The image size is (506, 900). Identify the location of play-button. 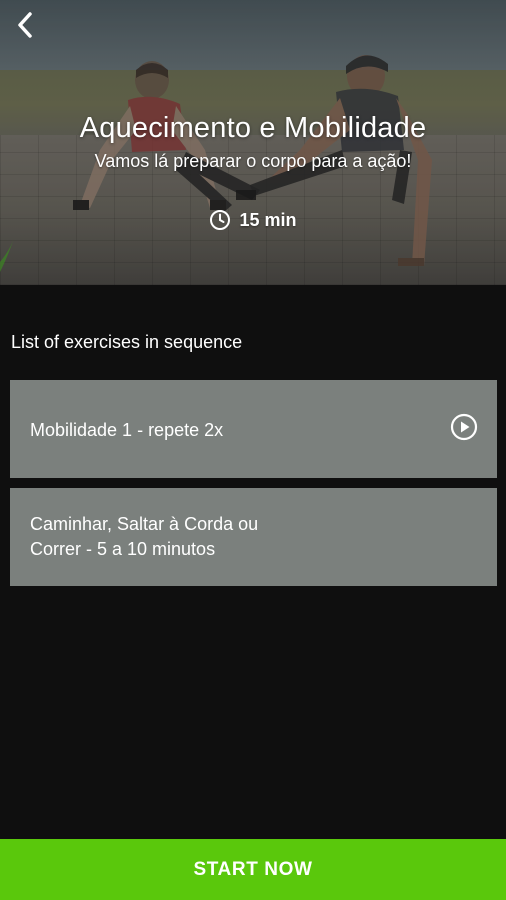
(464, 429).